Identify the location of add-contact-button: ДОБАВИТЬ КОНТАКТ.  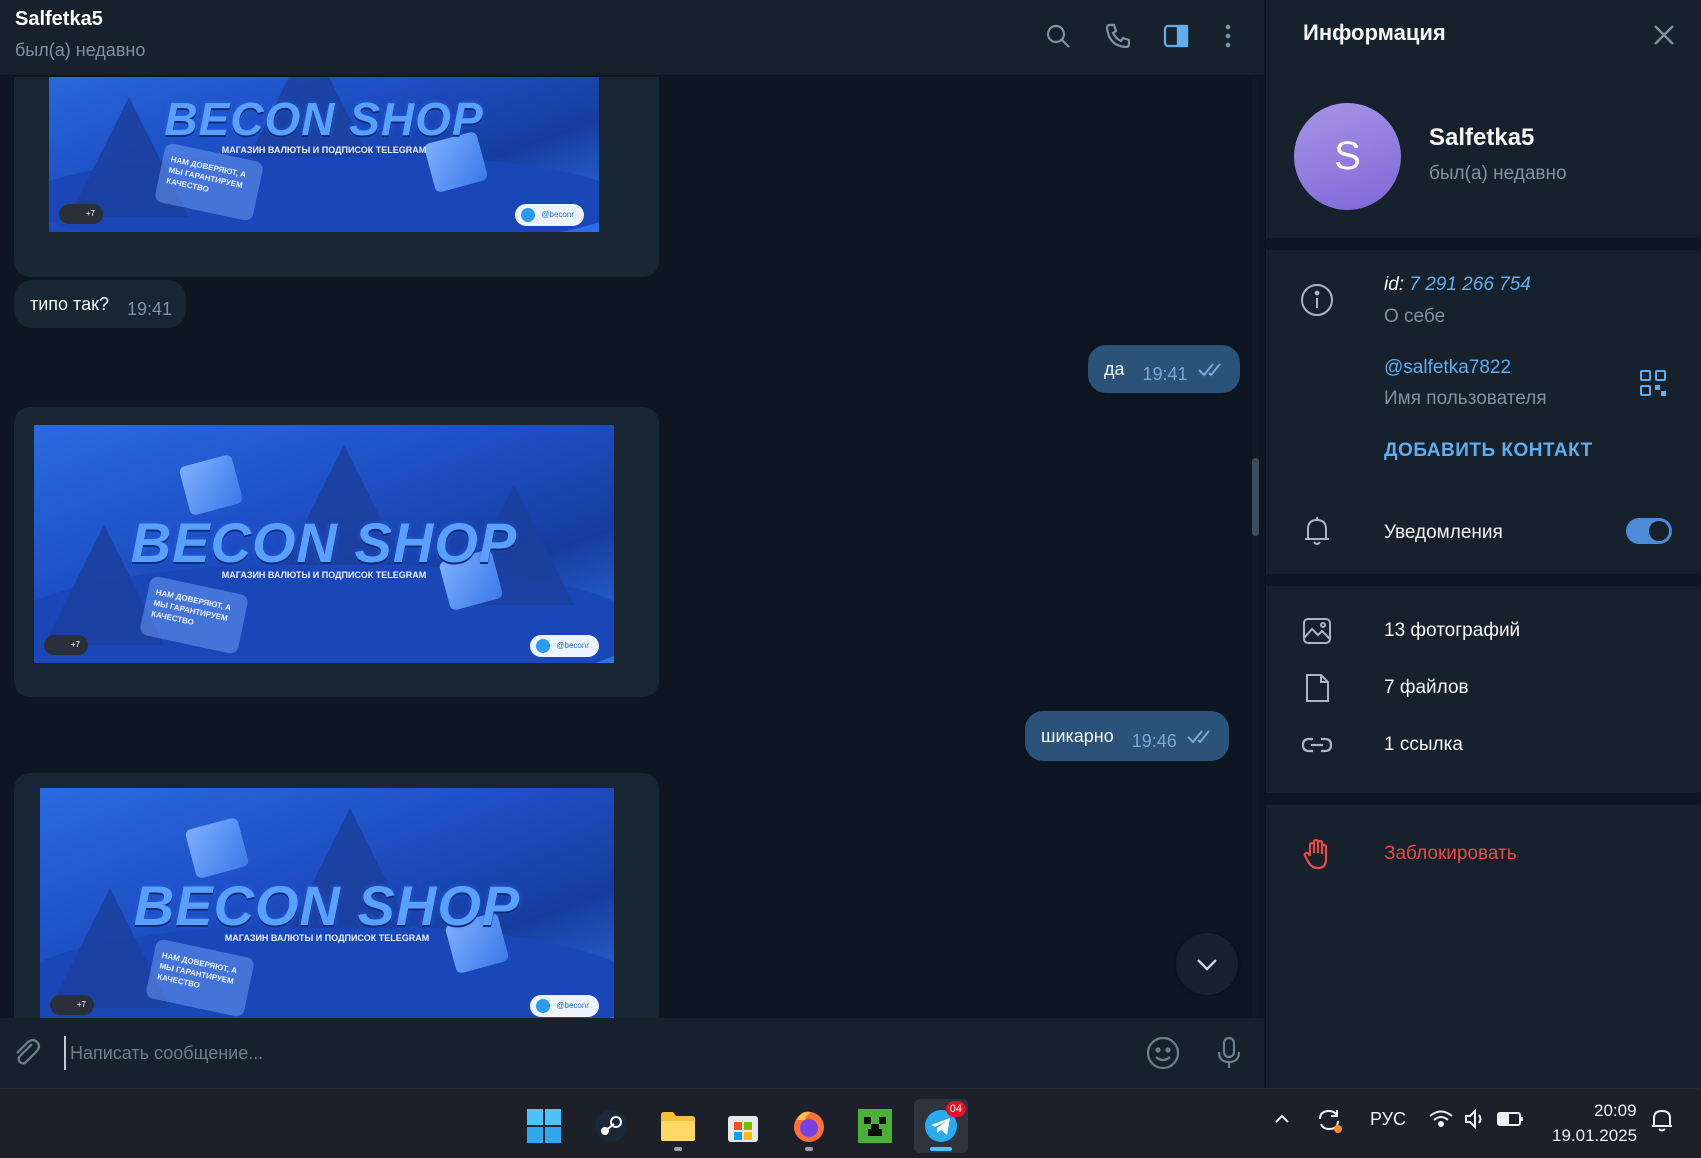
(1488, 451).